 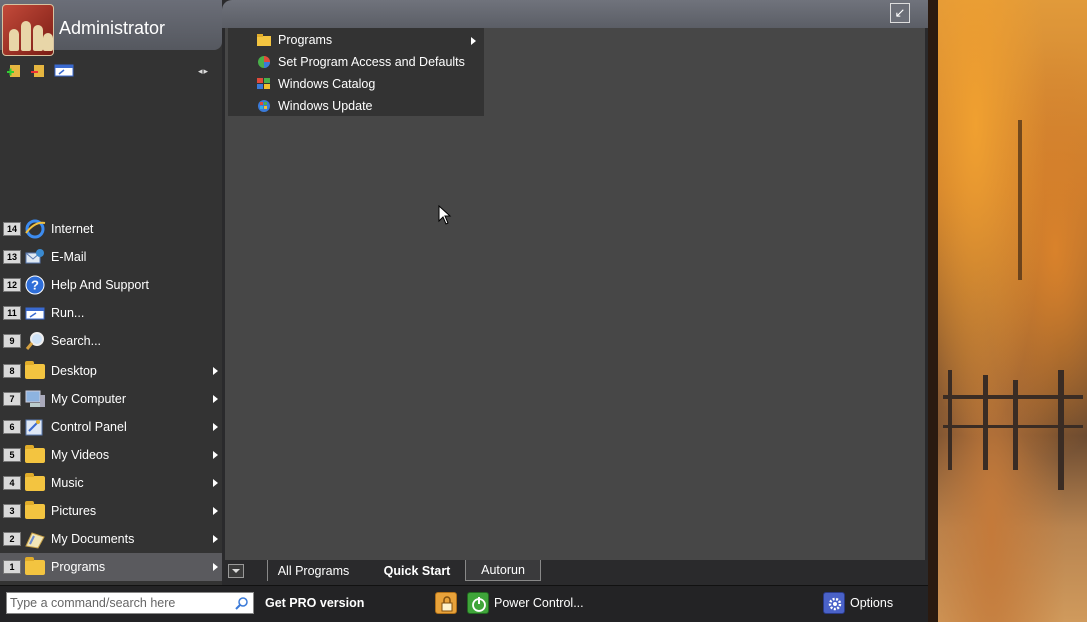 What do you see at coordinates (12, 313) in the screenshot?
I see `shortcut-number: 11` at bounding box center [12, 313].